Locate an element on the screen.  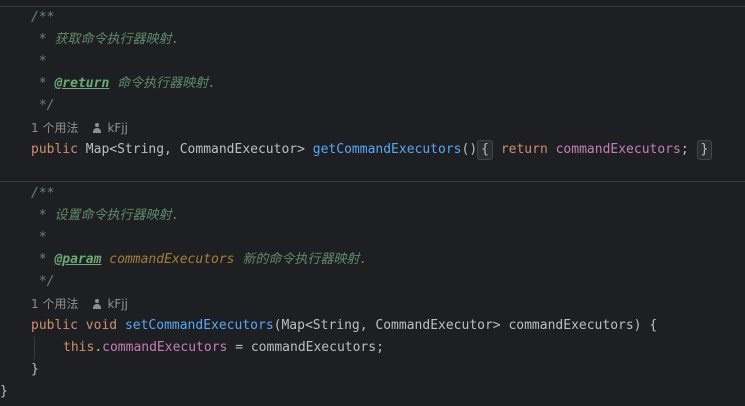
semicolon: ; is located at coordinates (684, 149).